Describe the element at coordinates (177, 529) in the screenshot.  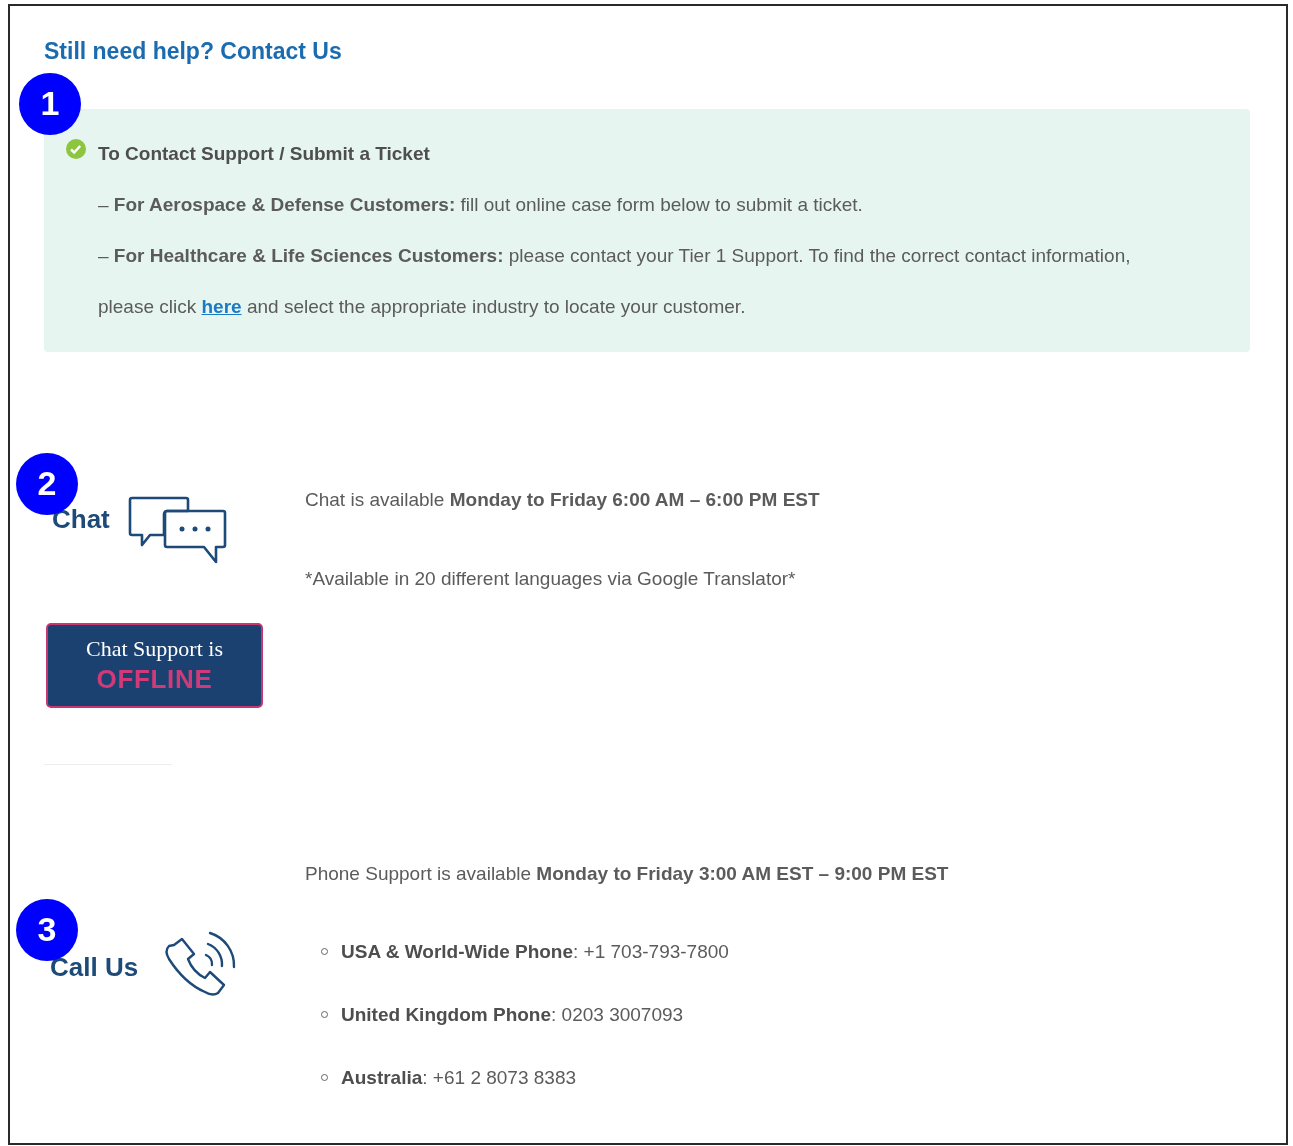
I see `chat-bubbles-icon` at that location.